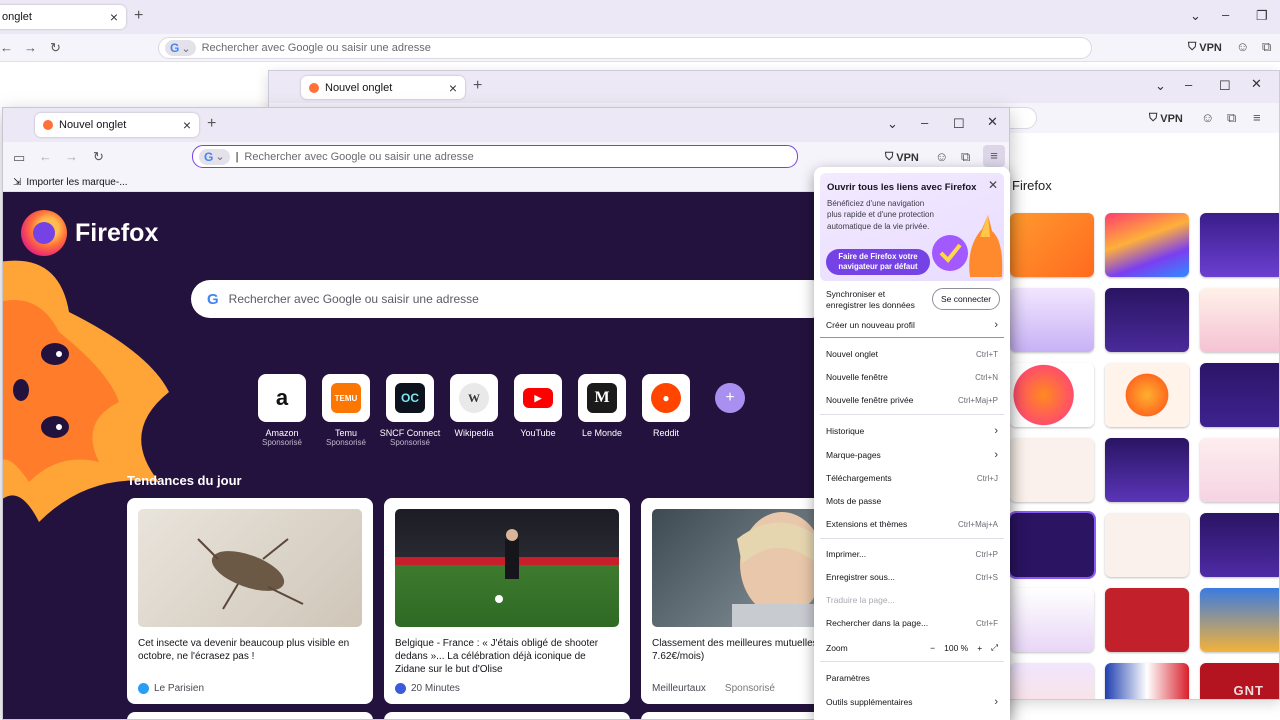 This screenshot has width=1280, height=720. Describe the element at coordinates (730, 410) in the screenshot. I see `add-shortcut-button: +` at that location.